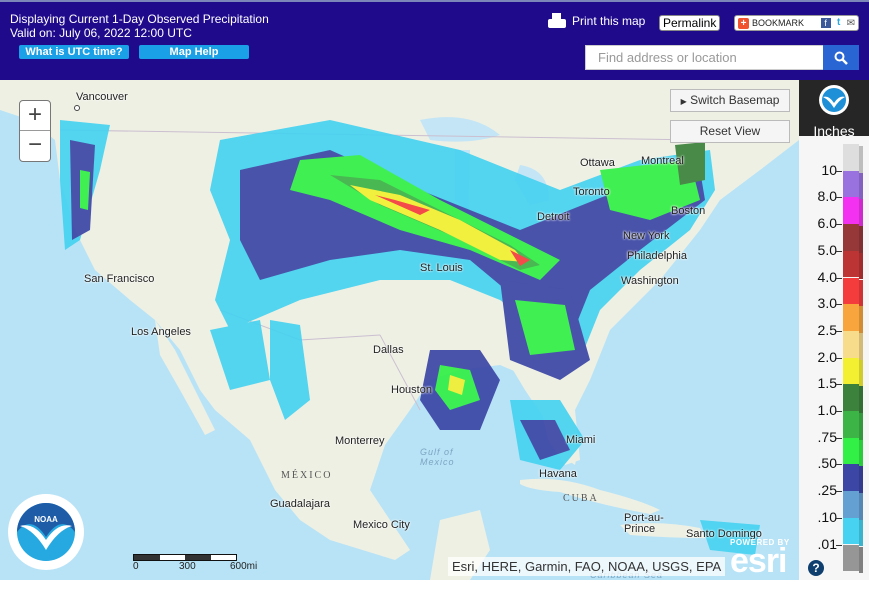 This screenshot has height=589, width=869. What do you see at coordinates (581, 440) in the screenshot?
I see `city-label: Miami` at bounding box center [581, 440].